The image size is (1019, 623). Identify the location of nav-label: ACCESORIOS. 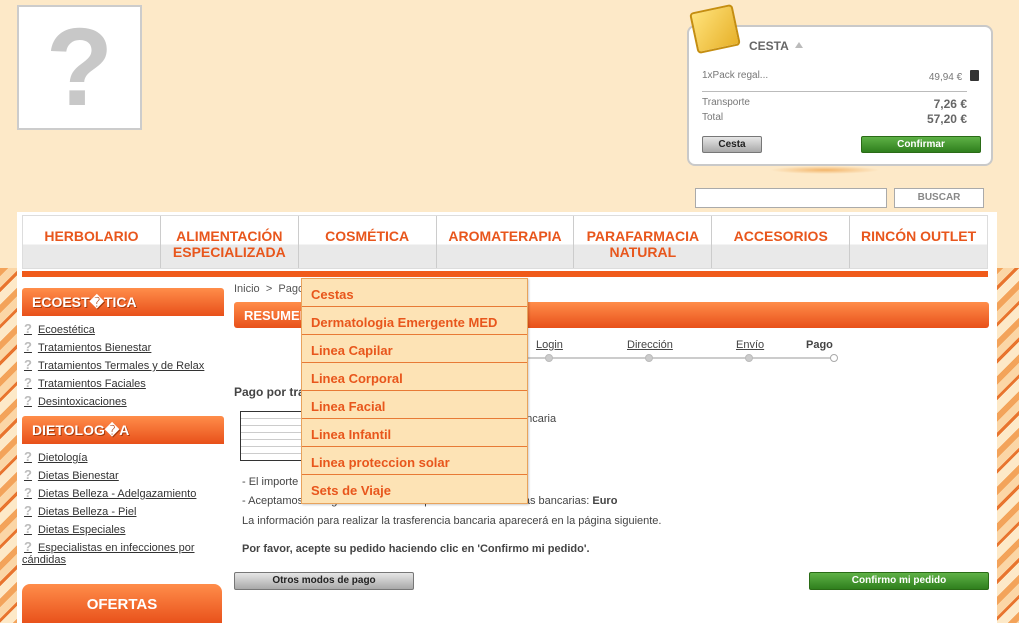
(780, 236).